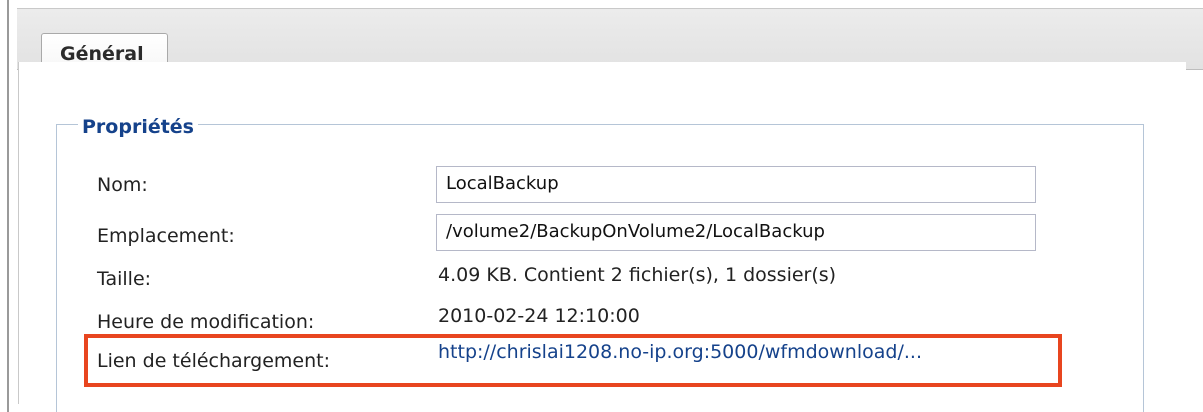 The width and height of the screenshot is (1203, 412). I want to click on modified-label: Heure de modification:, so click(206, 322).